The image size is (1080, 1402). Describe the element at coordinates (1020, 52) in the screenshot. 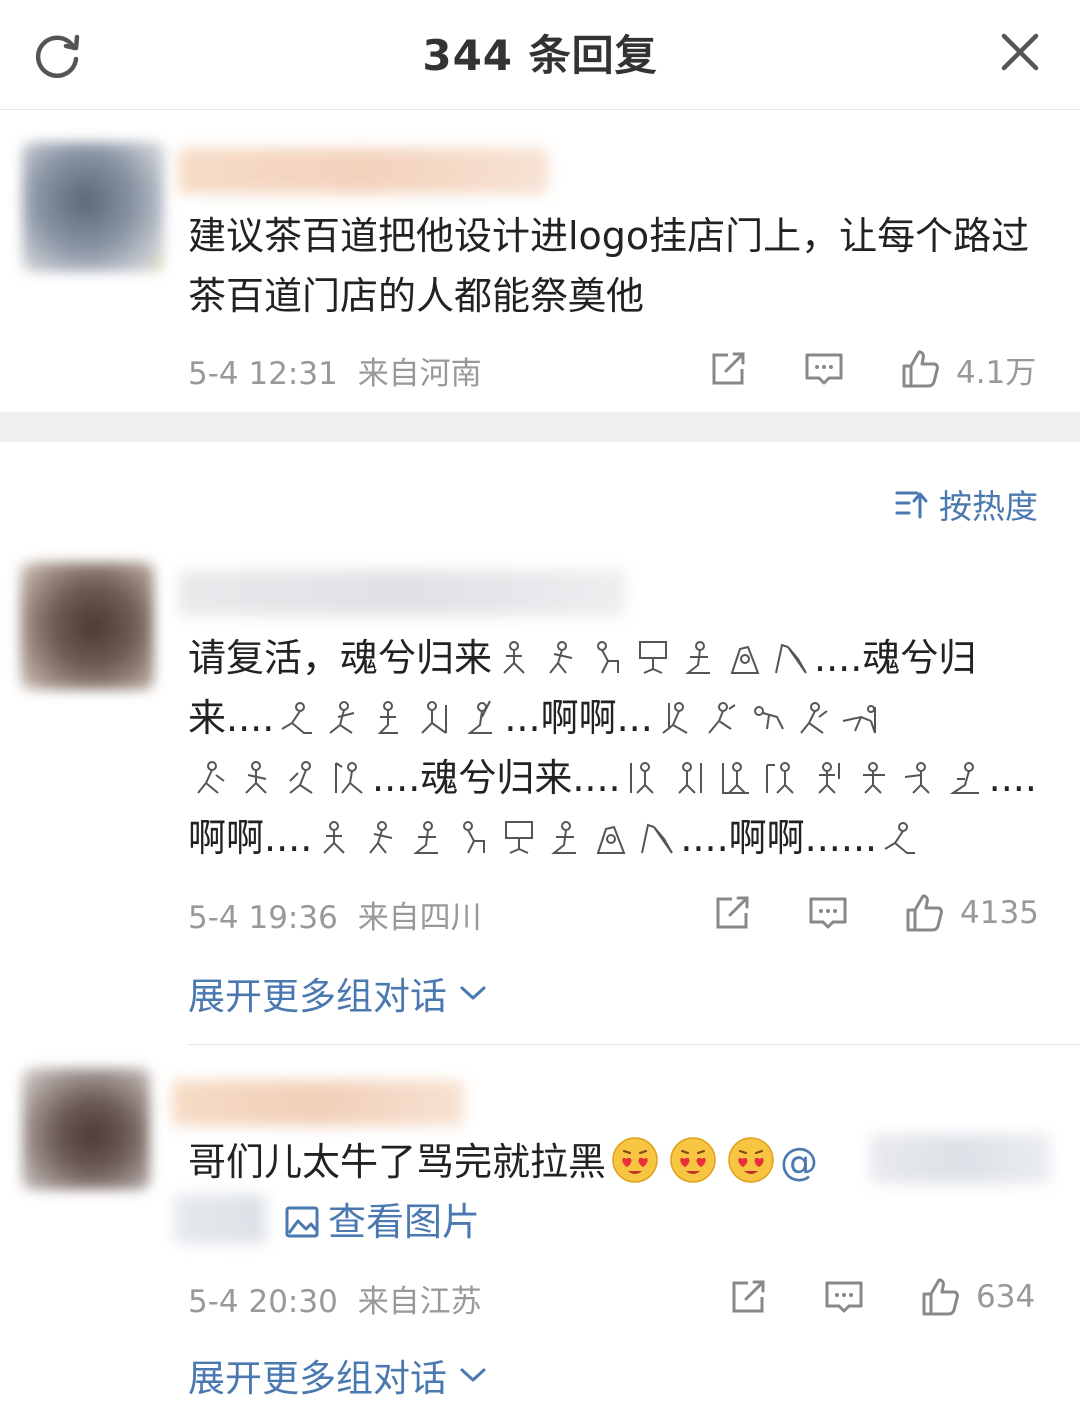

I see `close-icon` at that location.